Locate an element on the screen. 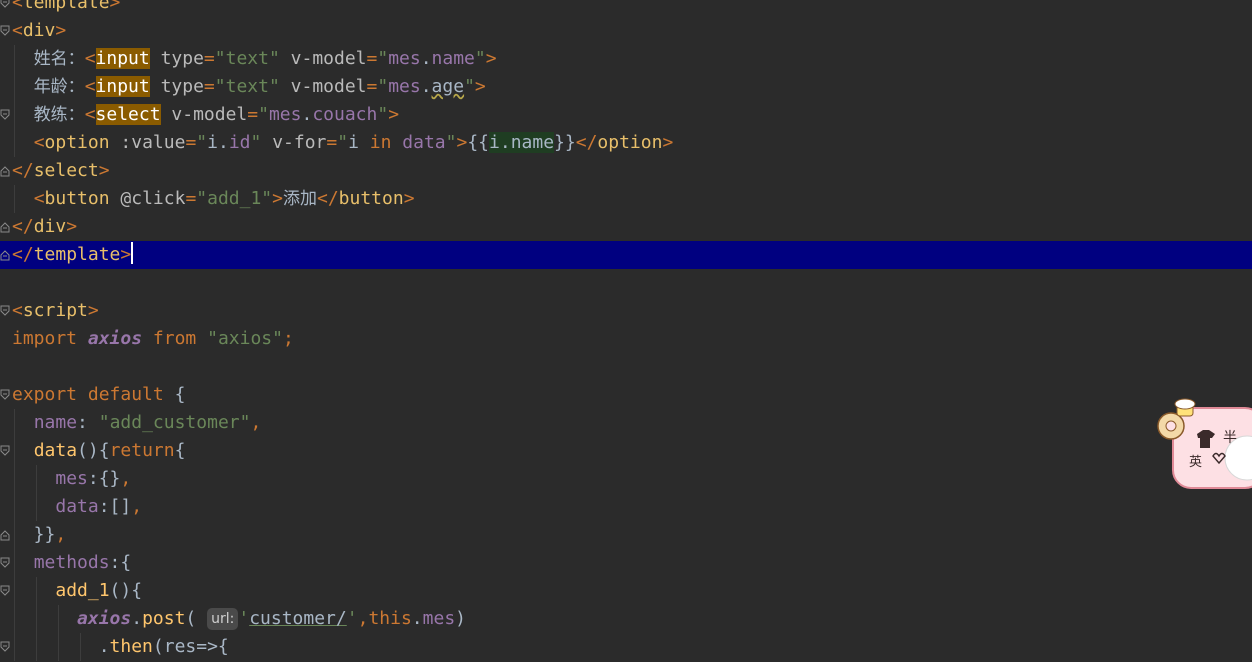 This screenshot has height=662, width=1252. code-token: :[] is located at coordinates (115, 506).